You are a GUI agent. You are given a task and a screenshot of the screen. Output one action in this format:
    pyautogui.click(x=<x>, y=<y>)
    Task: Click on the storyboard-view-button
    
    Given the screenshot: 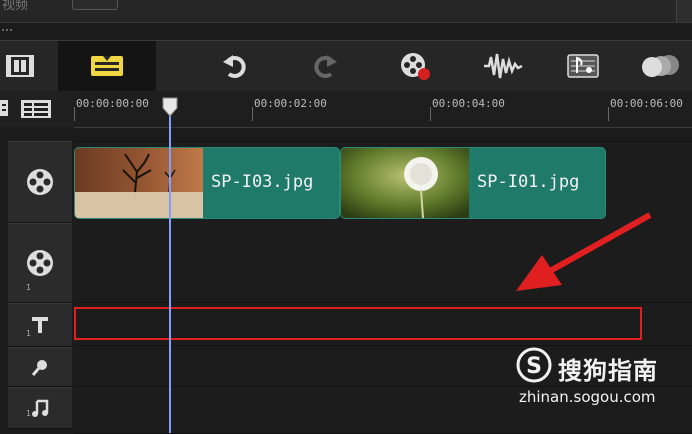 What is the action you would take?
    pyautogui.click(x=20, y=66)
    